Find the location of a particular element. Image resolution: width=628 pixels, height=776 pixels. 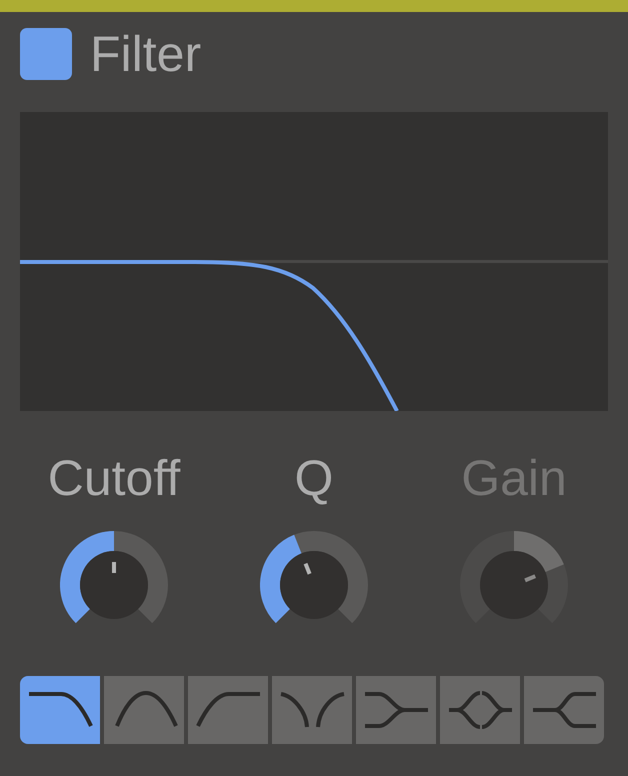

high-pass-icon is located at coordinates (228, 710).